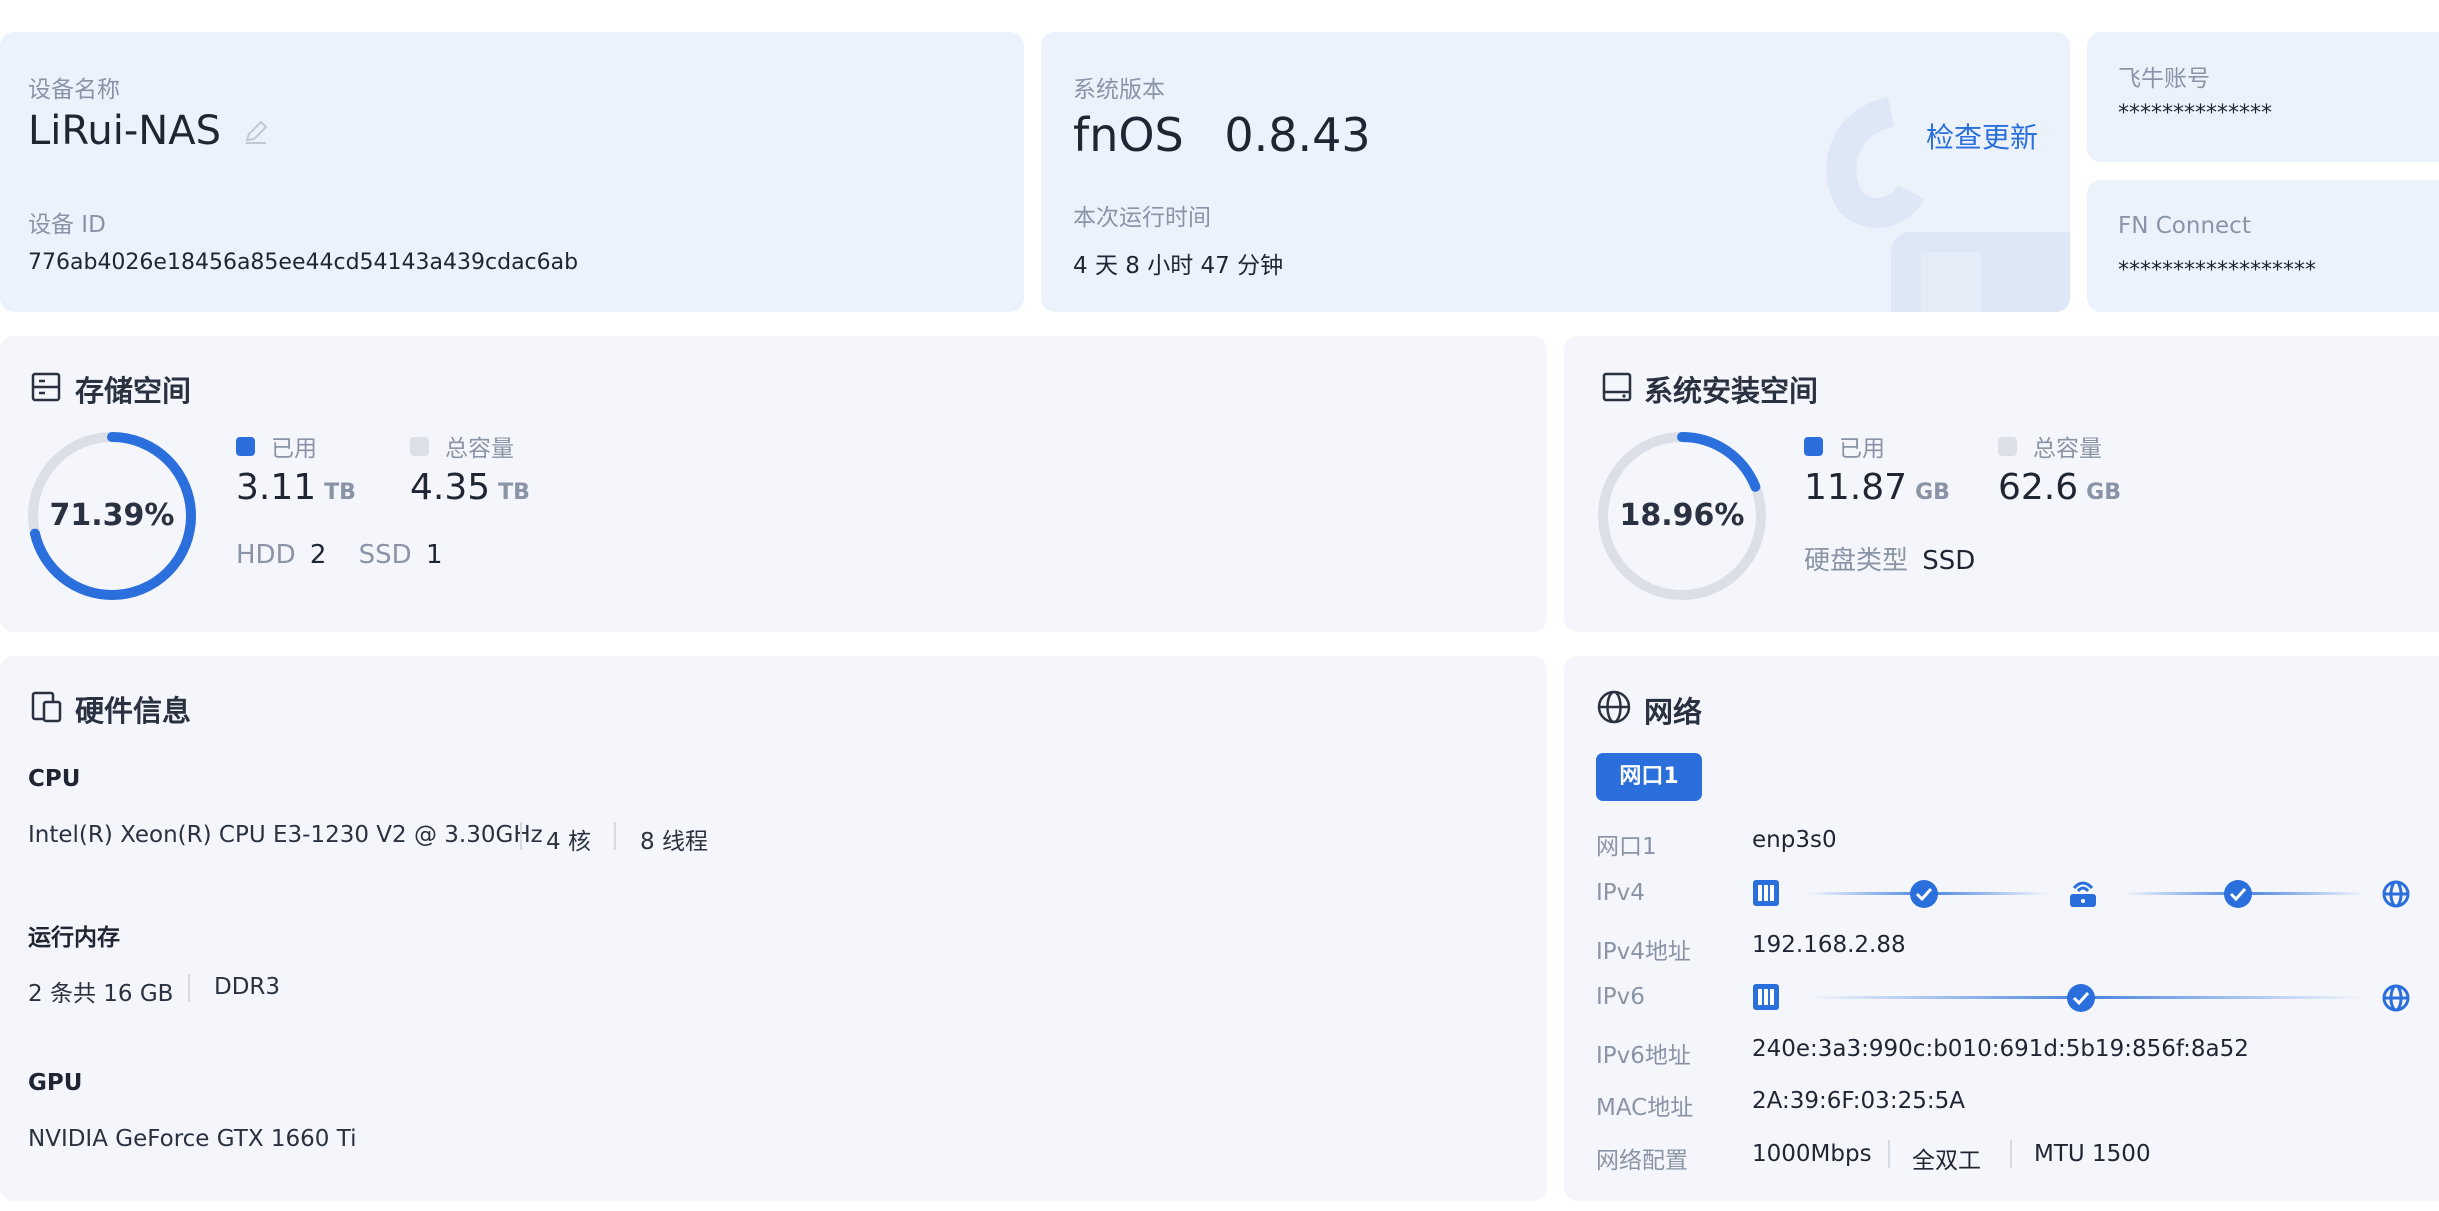 The width and height of the screenshot is (2439, 1211). I want to click on system-used-value: 11.87 GB, so click(1877, 487).